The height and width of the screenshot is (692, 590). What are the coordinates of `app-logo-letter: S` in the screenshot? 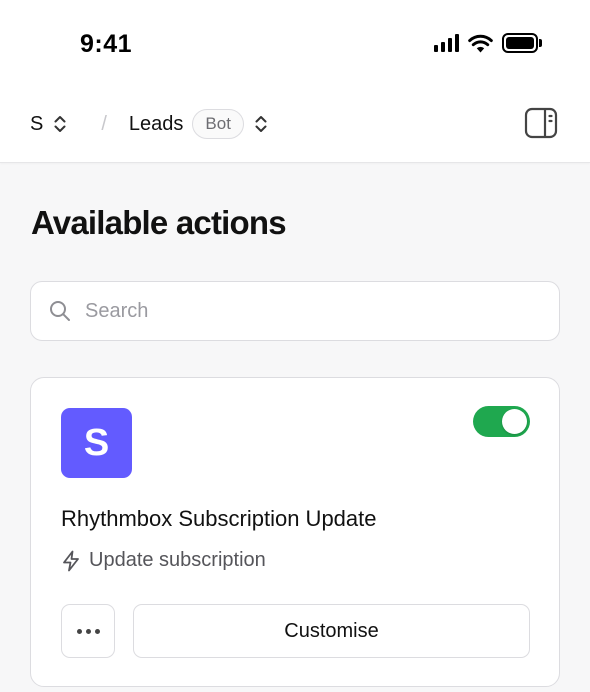 It's located at (96, 442).